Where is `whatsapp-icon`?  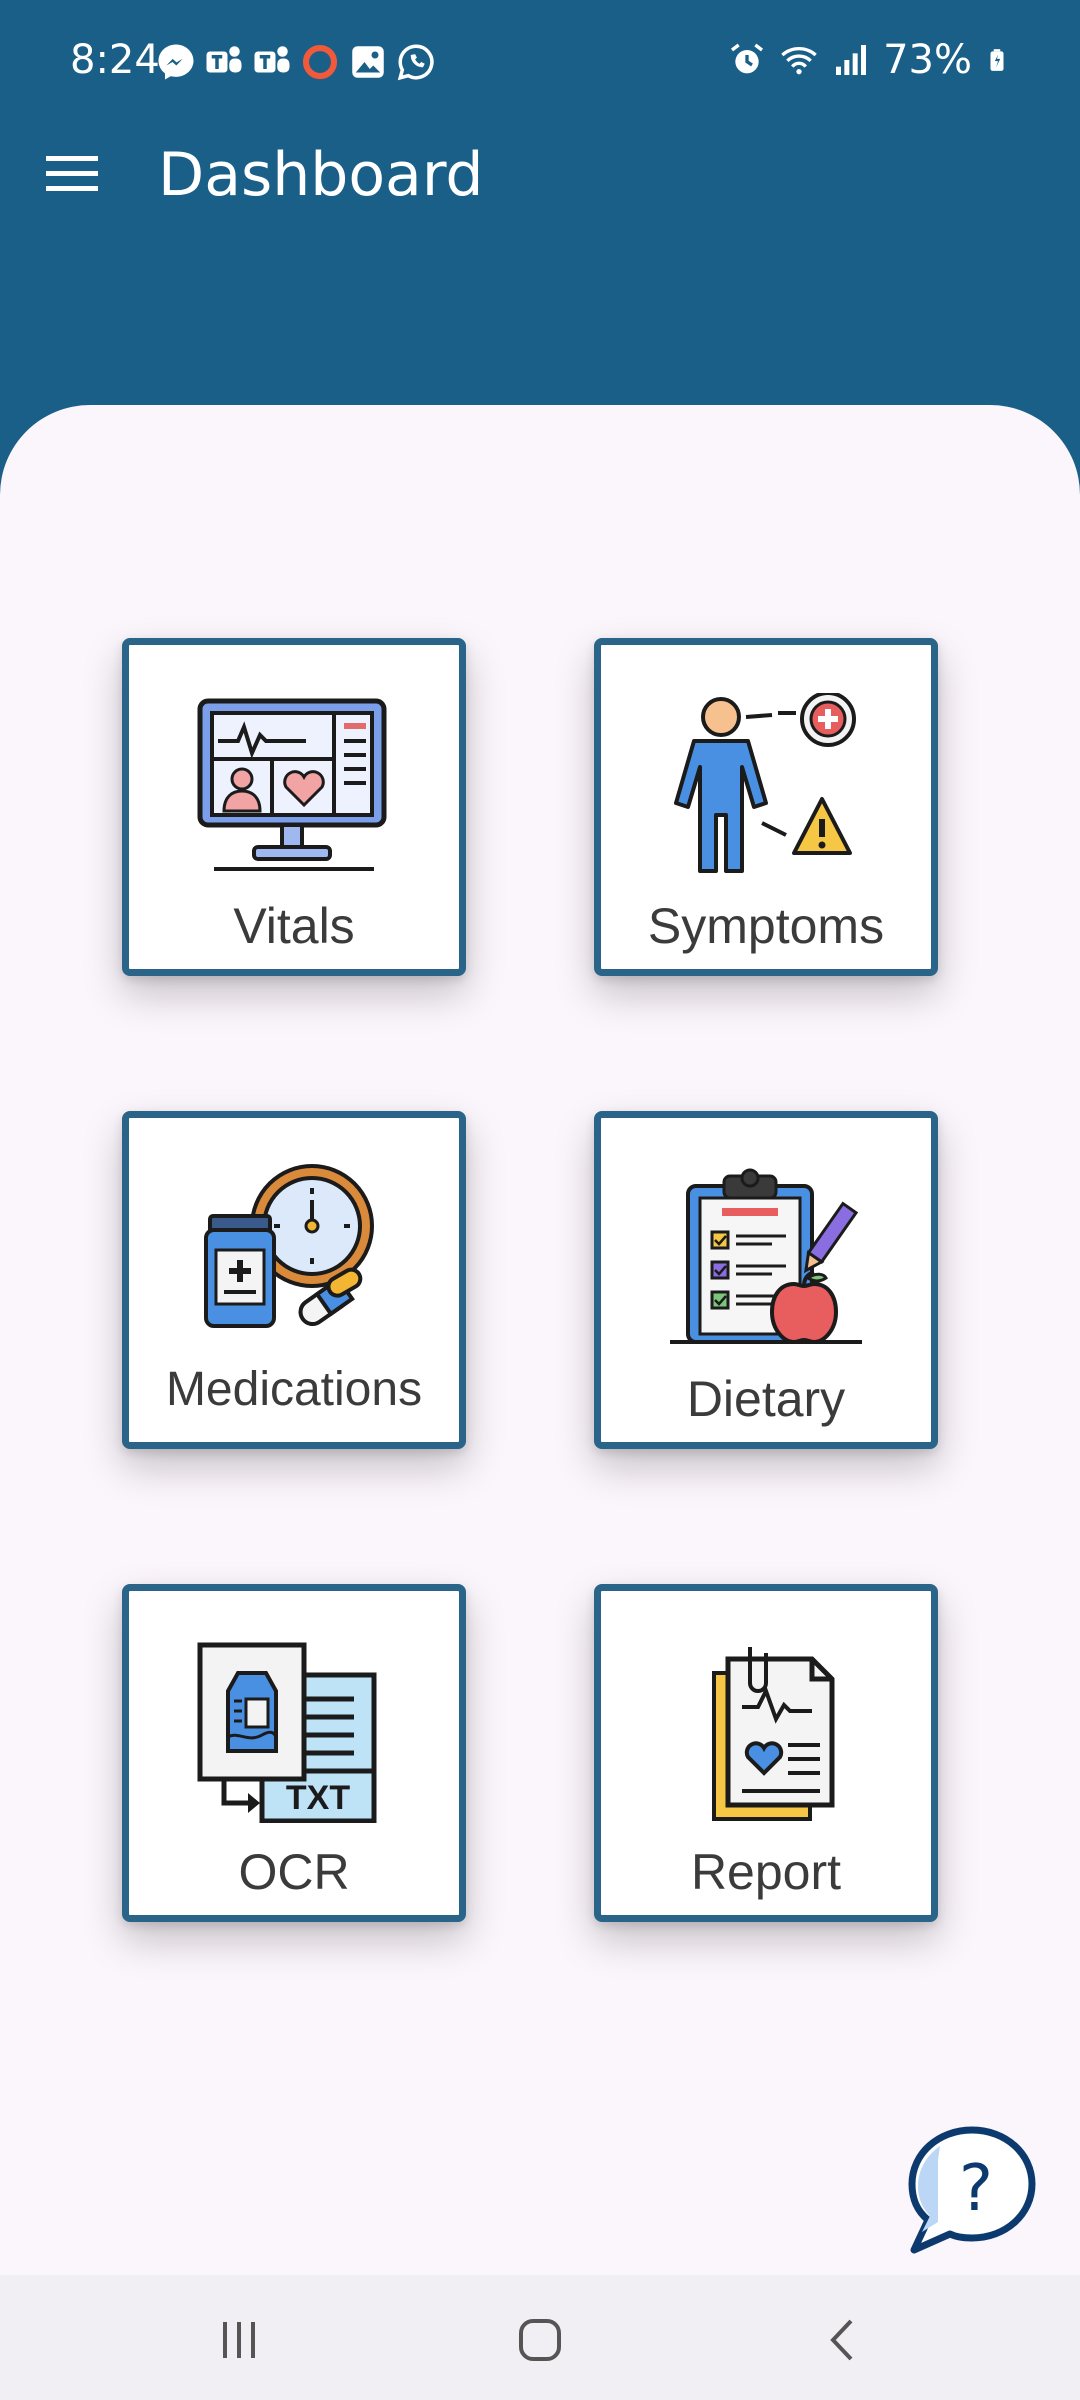
whatsapp-icon is located at coordinates (415, 62).